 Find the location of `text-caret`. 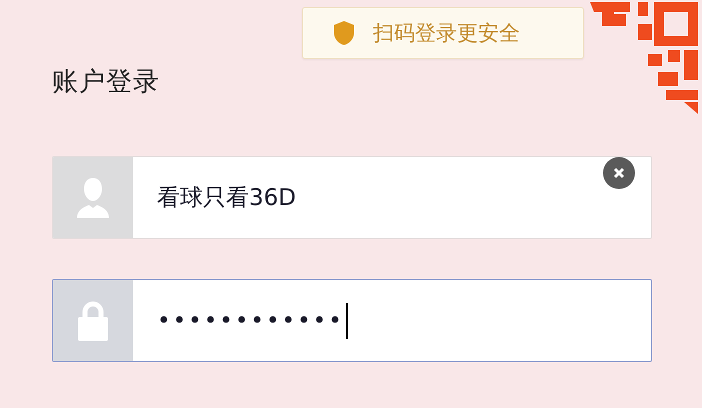

text-caret is located at coordinates (347, 320).